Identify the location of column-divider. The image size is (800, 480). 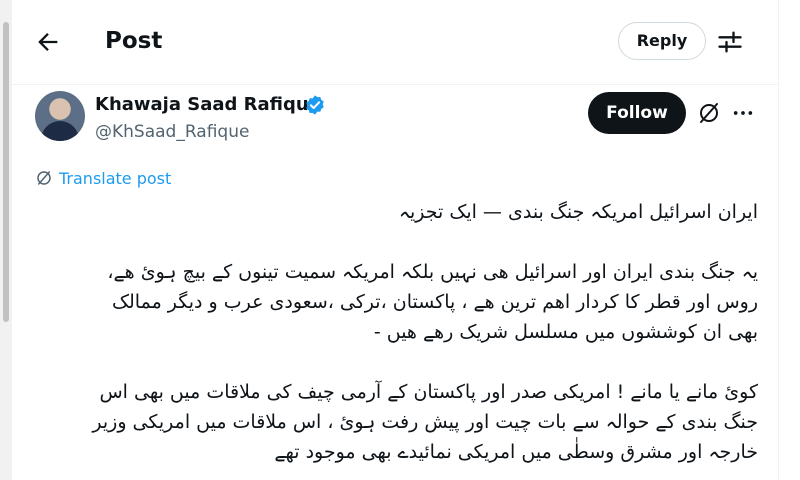
(778, 240).